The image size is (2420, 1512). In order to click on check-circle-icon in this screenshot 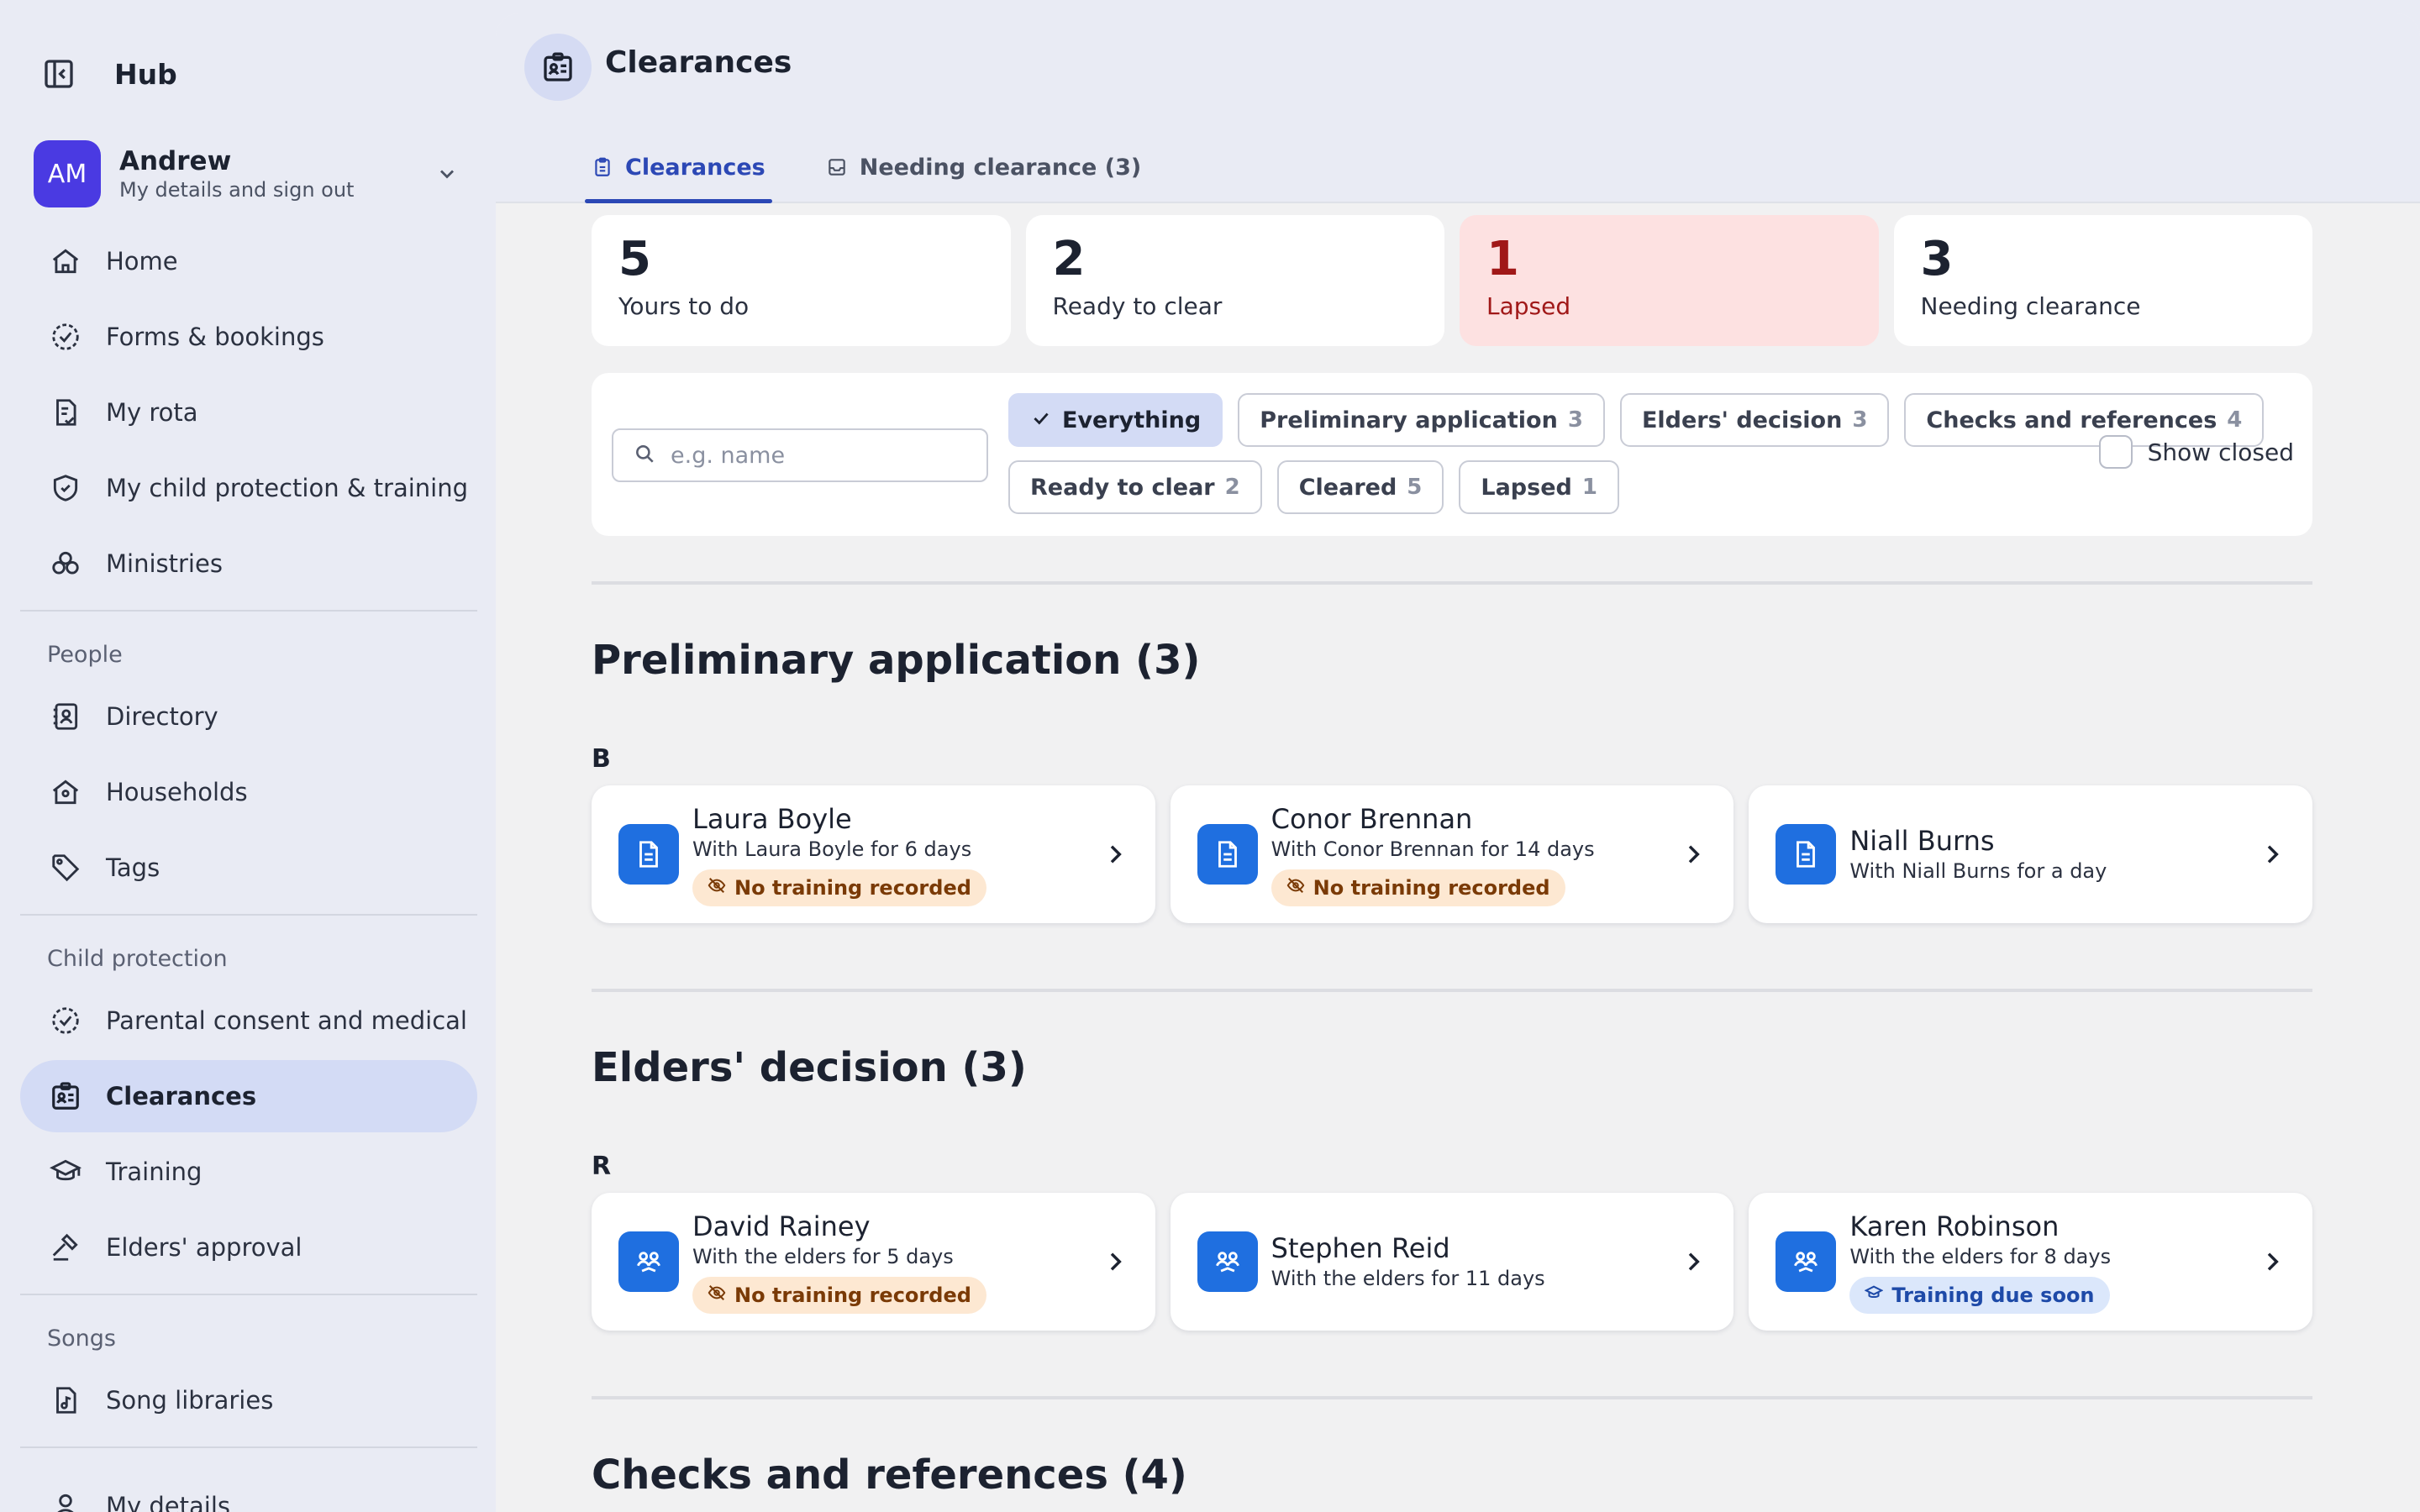, I will do `click(65, 336)`.